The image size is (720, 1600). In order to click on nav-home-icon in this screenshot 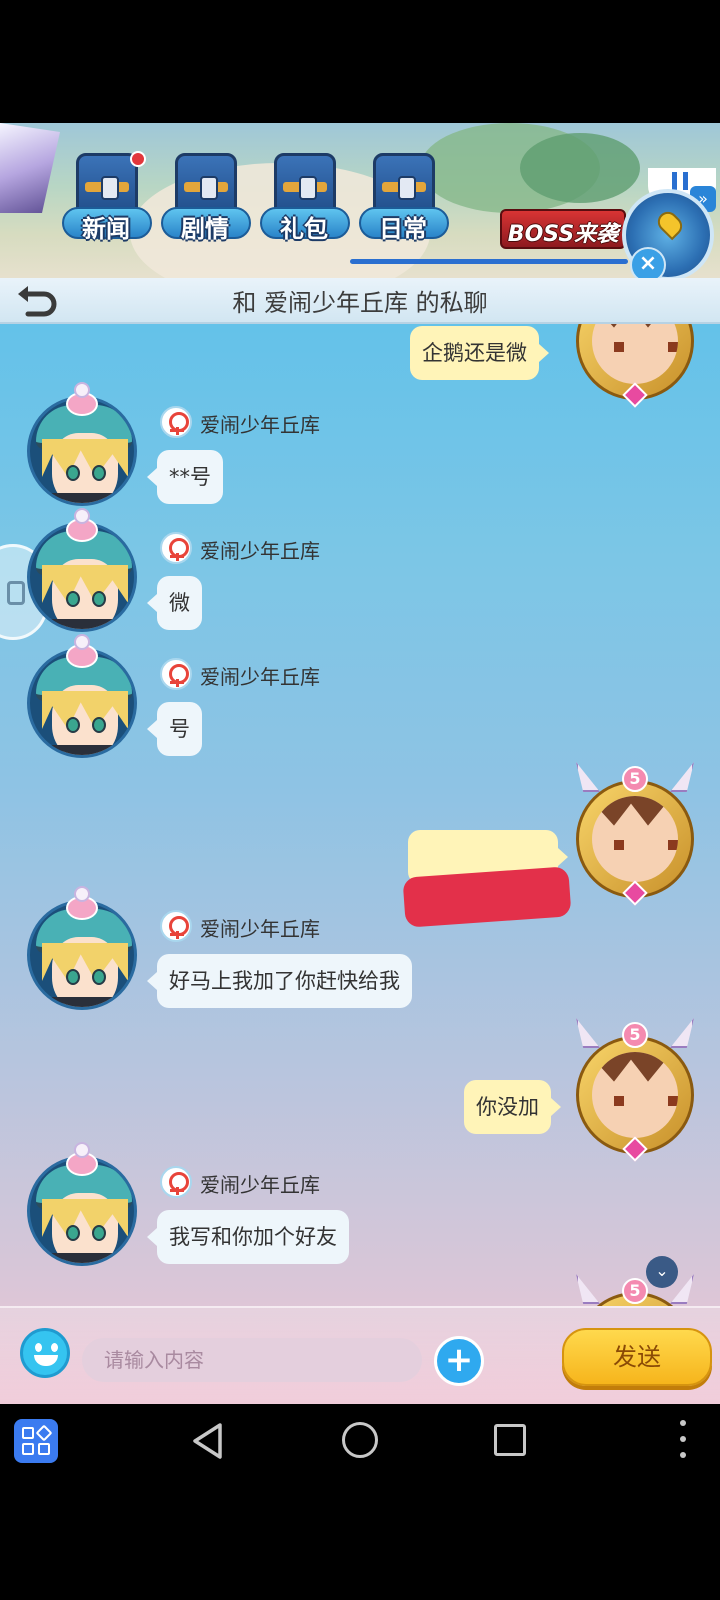, I will do `click(360, 1440)`.